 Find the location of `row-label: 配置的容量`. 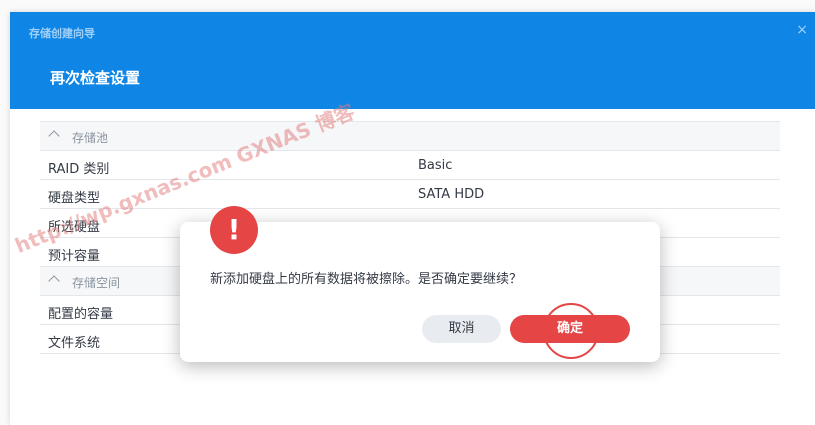

row-label: 配置的容量 is located at coordinates (81, 314).